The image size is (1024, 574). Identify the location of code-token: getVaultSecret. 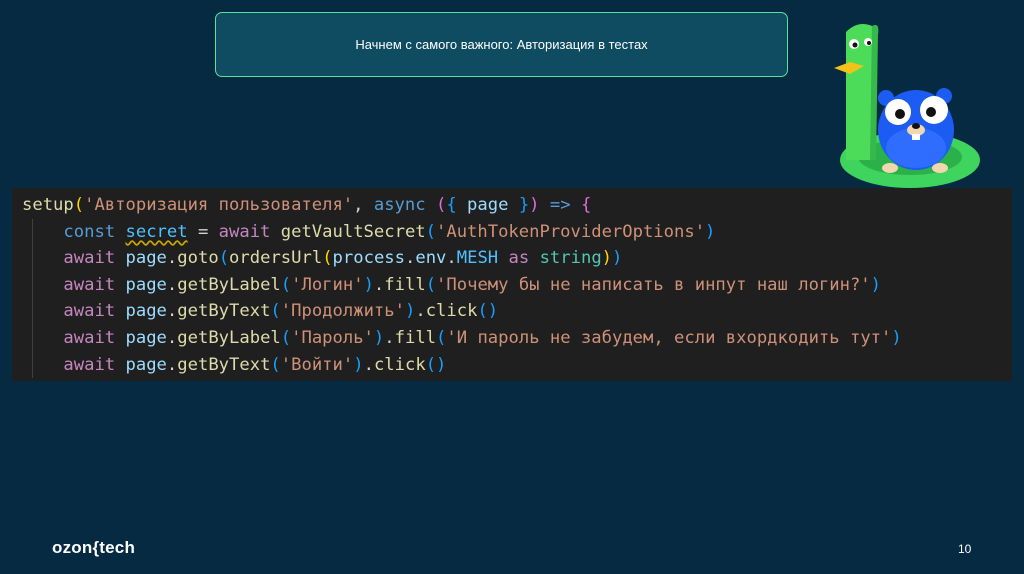
(353, 231).